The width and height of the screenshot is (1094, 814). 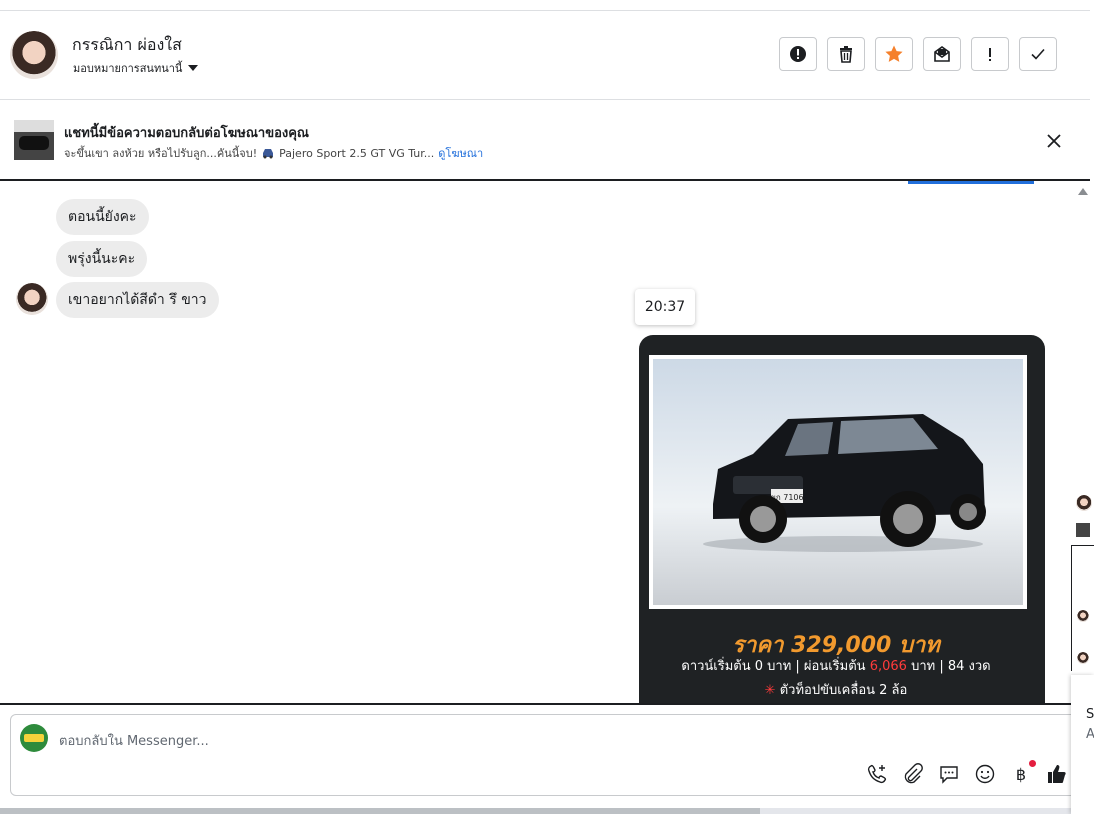 I want to click on saved-reply-icon, so click(x=949, y=774).